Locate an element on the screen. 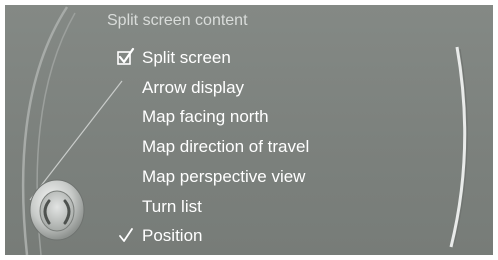 The height and width of the screenshot is (260, 498). menu-item-label: Position is located at coordinates (172, 235).